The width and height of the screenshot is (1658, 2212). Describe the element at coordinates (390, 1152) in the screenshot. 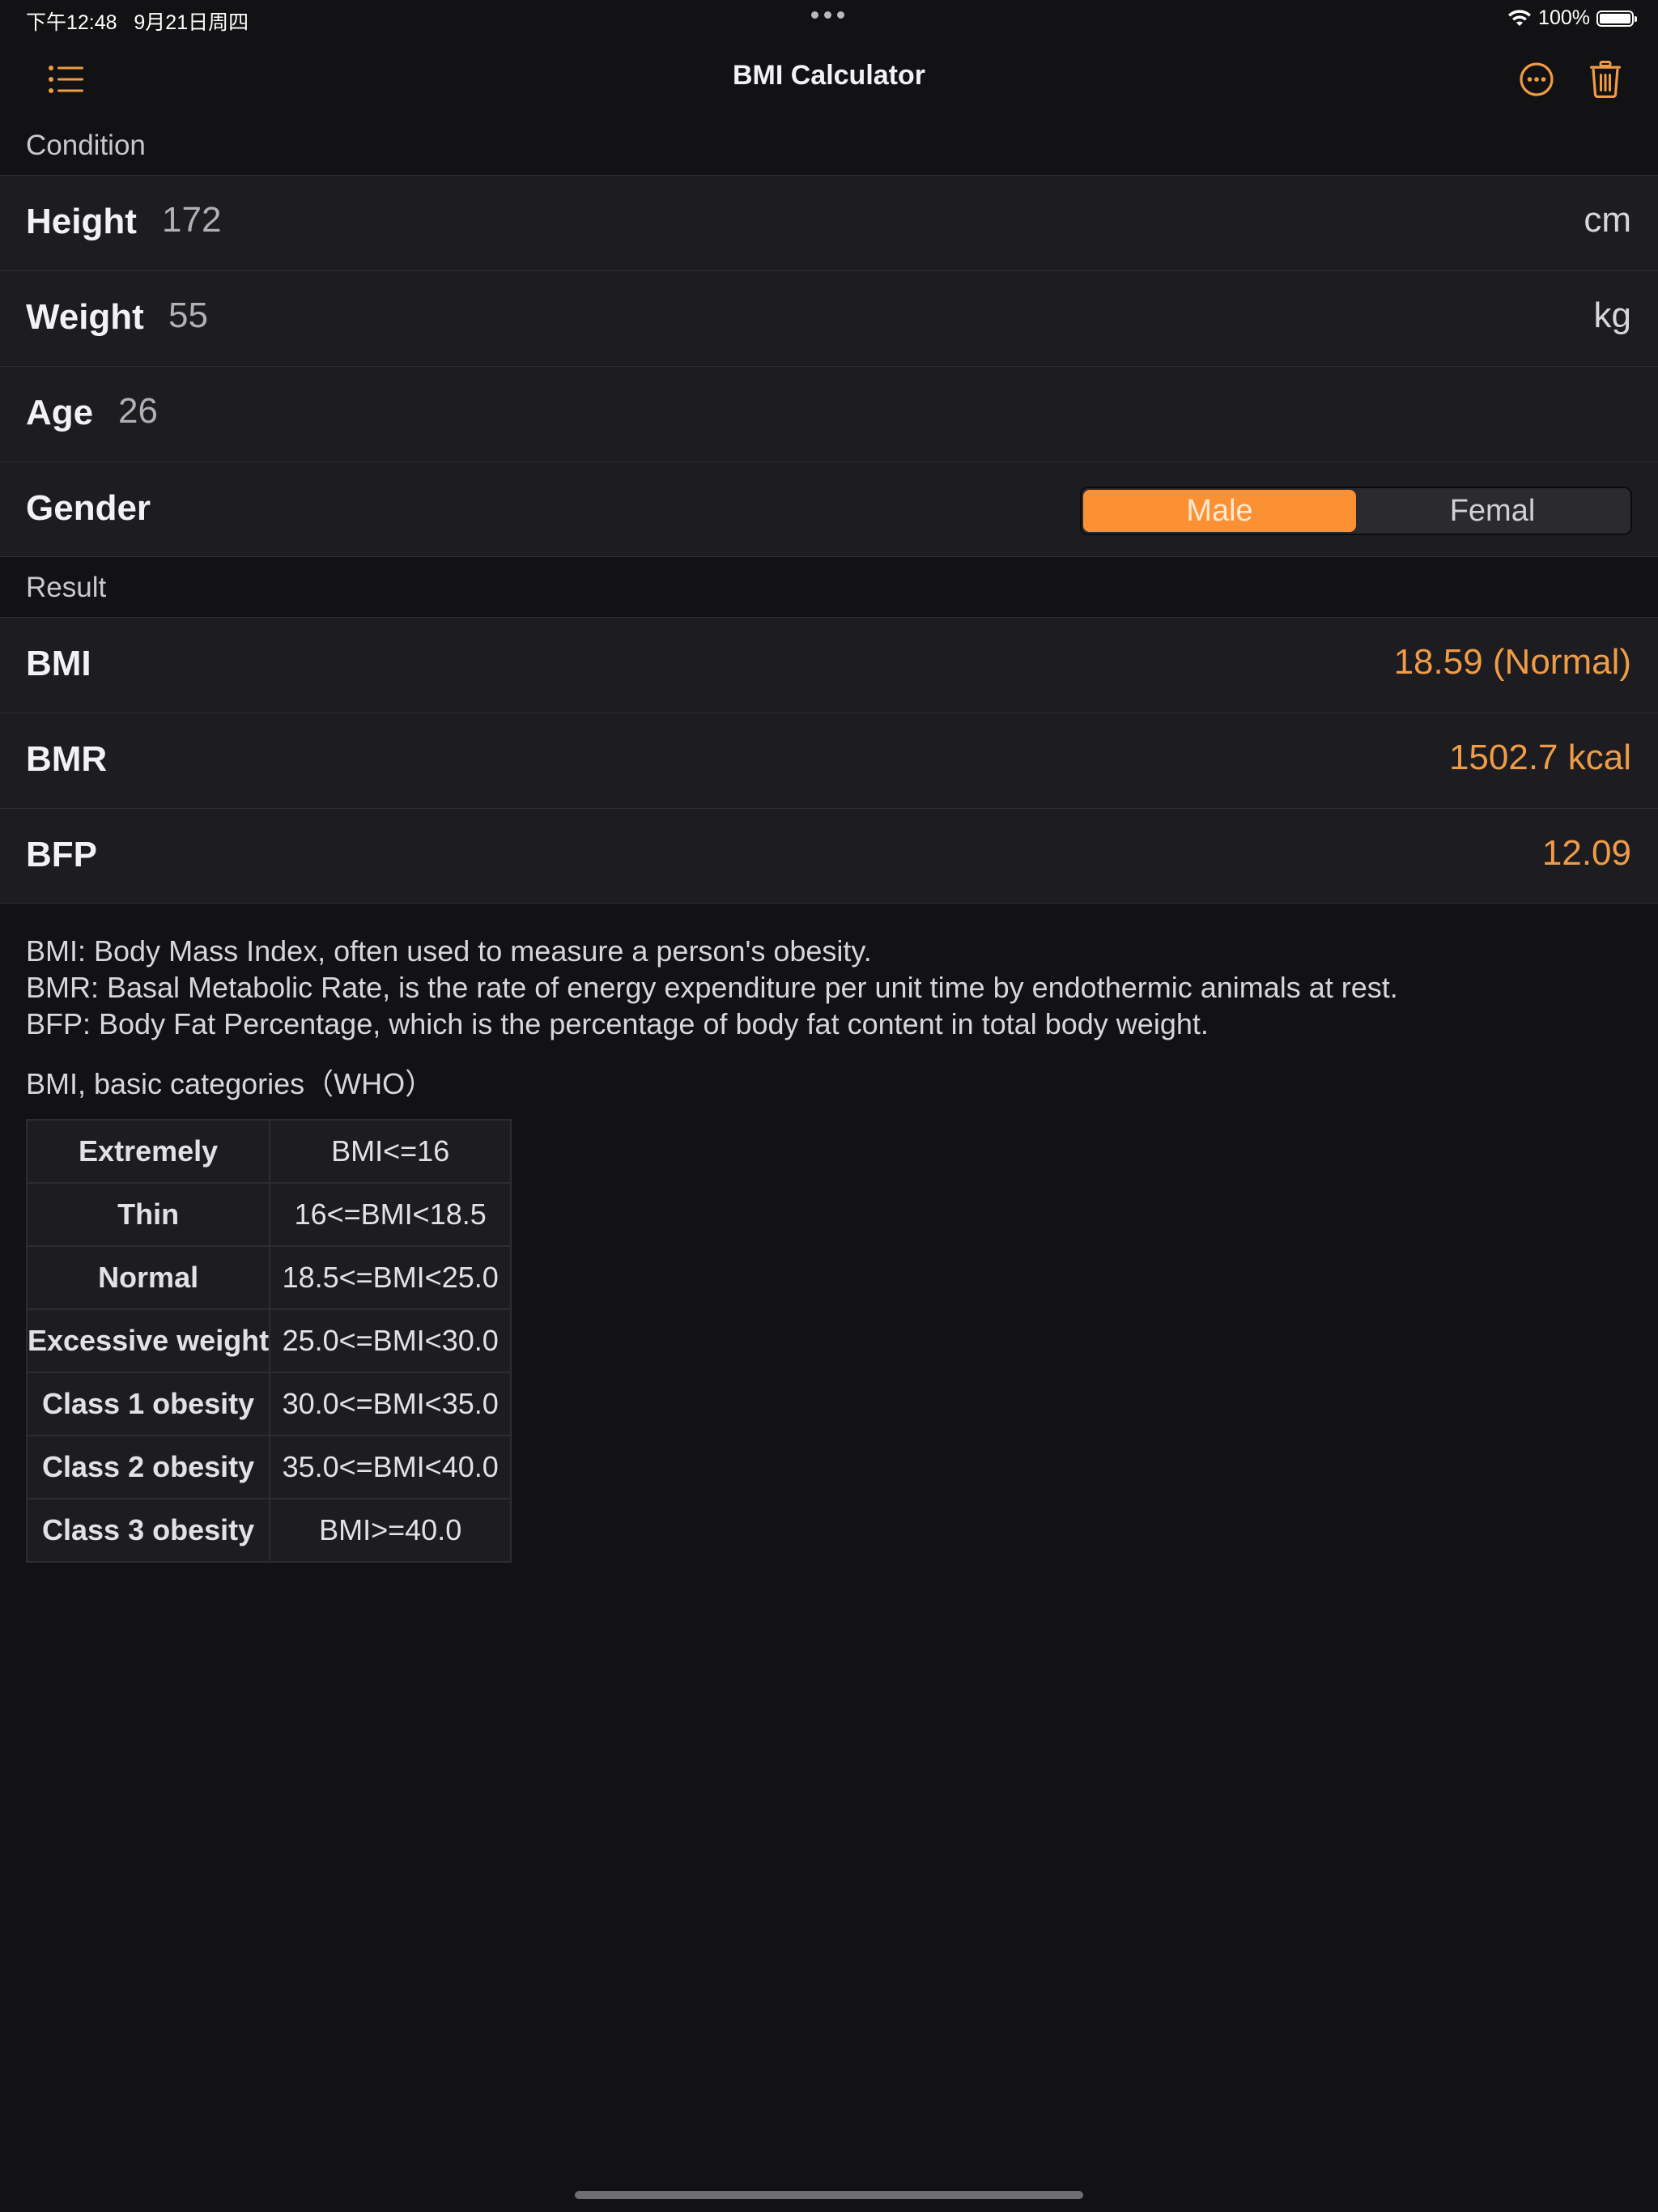

I see `range-cell: BMI<=16` at that location.